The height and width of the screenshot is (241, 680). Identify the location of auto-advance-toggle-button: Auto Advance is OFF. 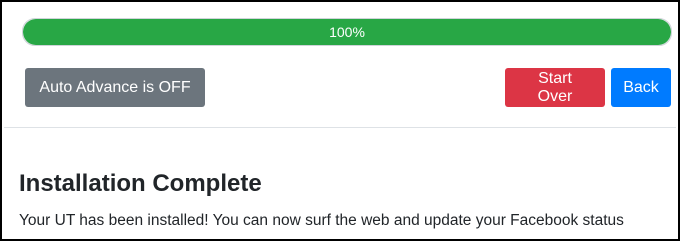
(115, 87).